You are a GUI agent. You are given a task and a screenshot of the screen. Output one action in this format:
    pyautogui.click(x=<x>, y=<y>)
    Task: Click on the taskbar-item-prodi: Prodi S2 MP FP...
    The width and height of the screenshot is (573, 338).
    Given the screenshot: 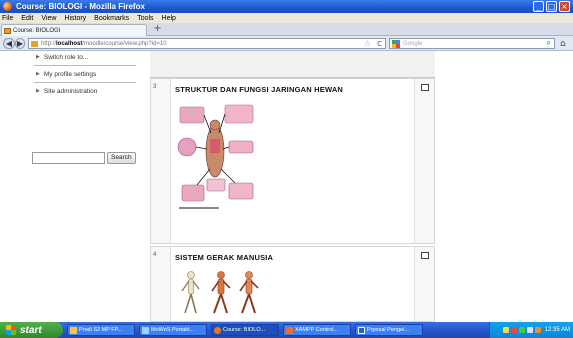 What is the action you would take?
    pyautogui.click(x=101, y=330)
    